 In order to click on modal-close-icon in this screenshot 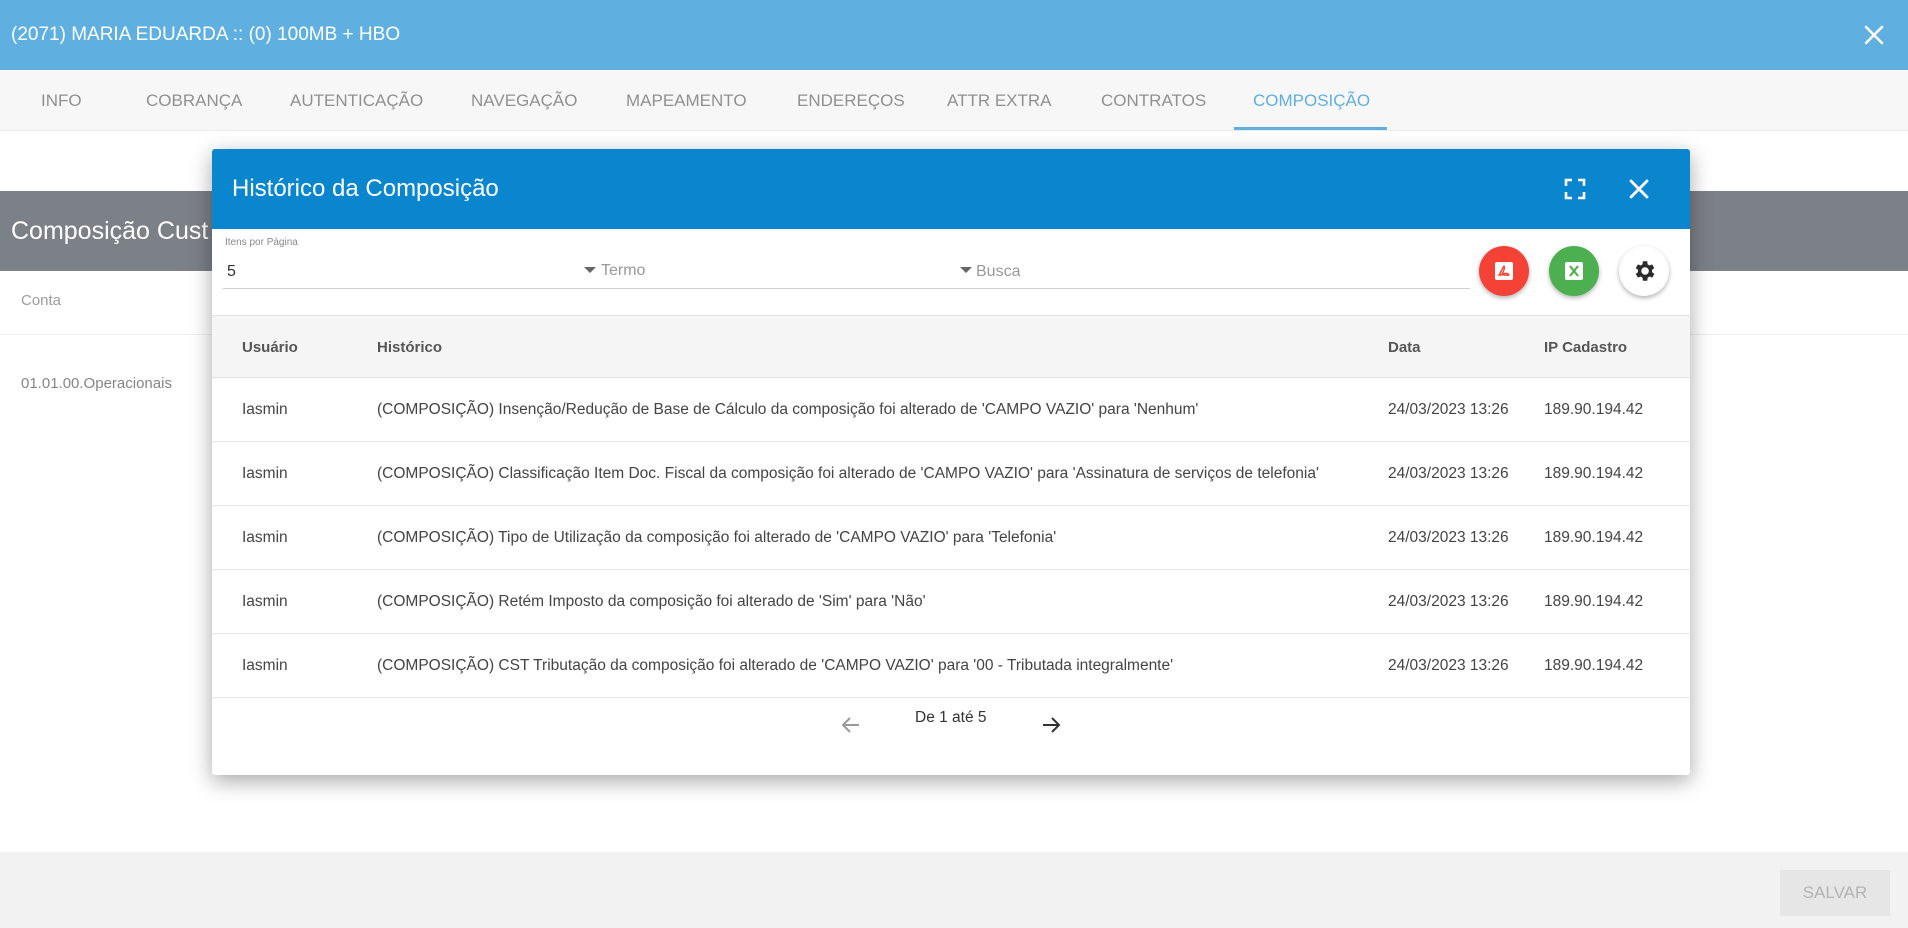, I will do `click(1639, 189)`.